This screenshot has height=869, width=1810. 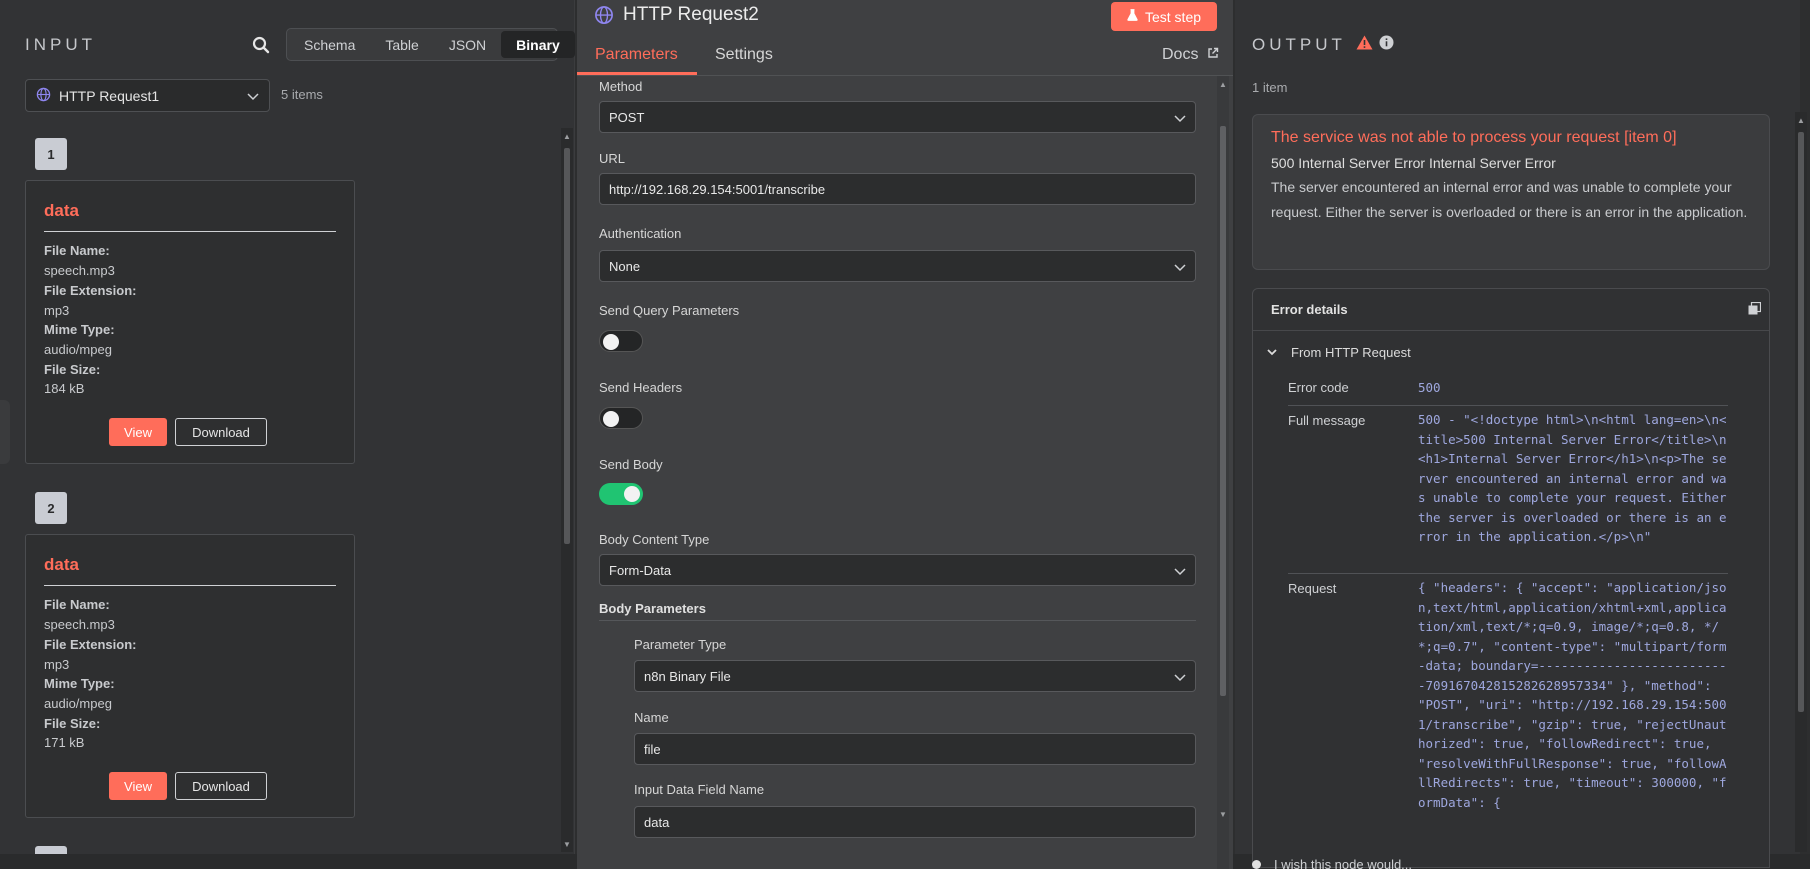 I want to click on parameters-scrollbar: ▲ ▼, so click(x=1223, y=472).